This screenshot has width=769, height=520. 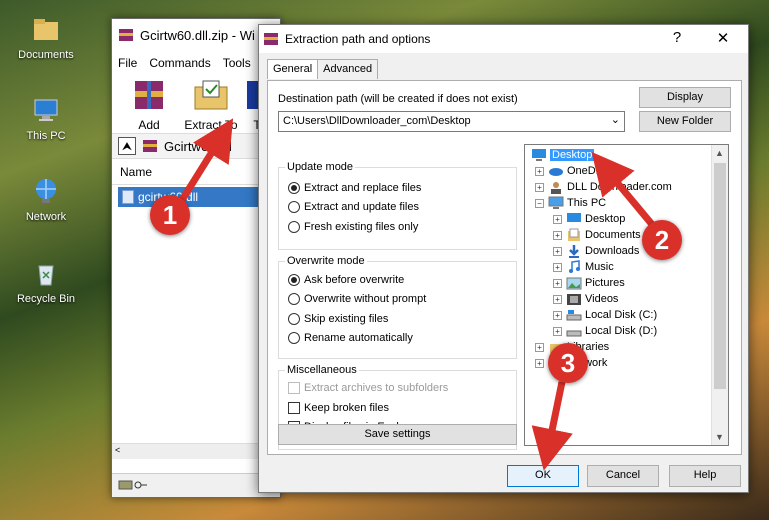 I want to click on step-badge-1: 1, so click(x=170, y=215).